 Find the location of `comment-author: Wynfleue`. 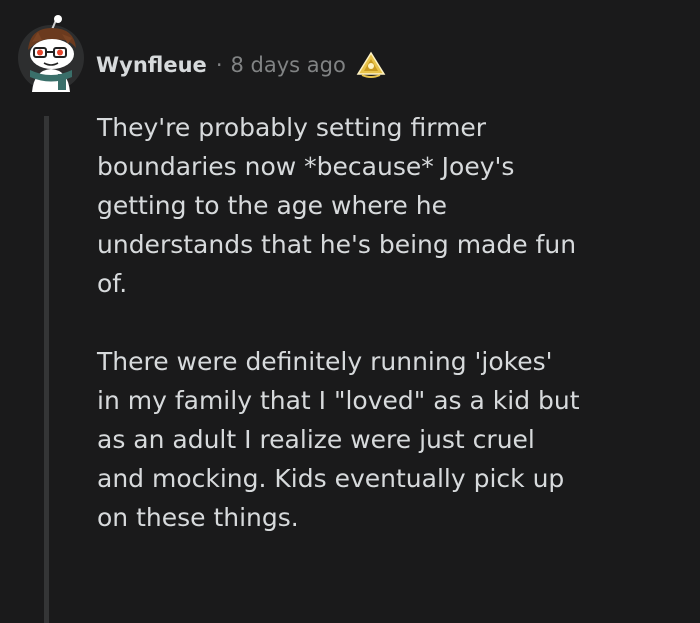

comment-author: Wynfleue is located at coordinates (151, 65).